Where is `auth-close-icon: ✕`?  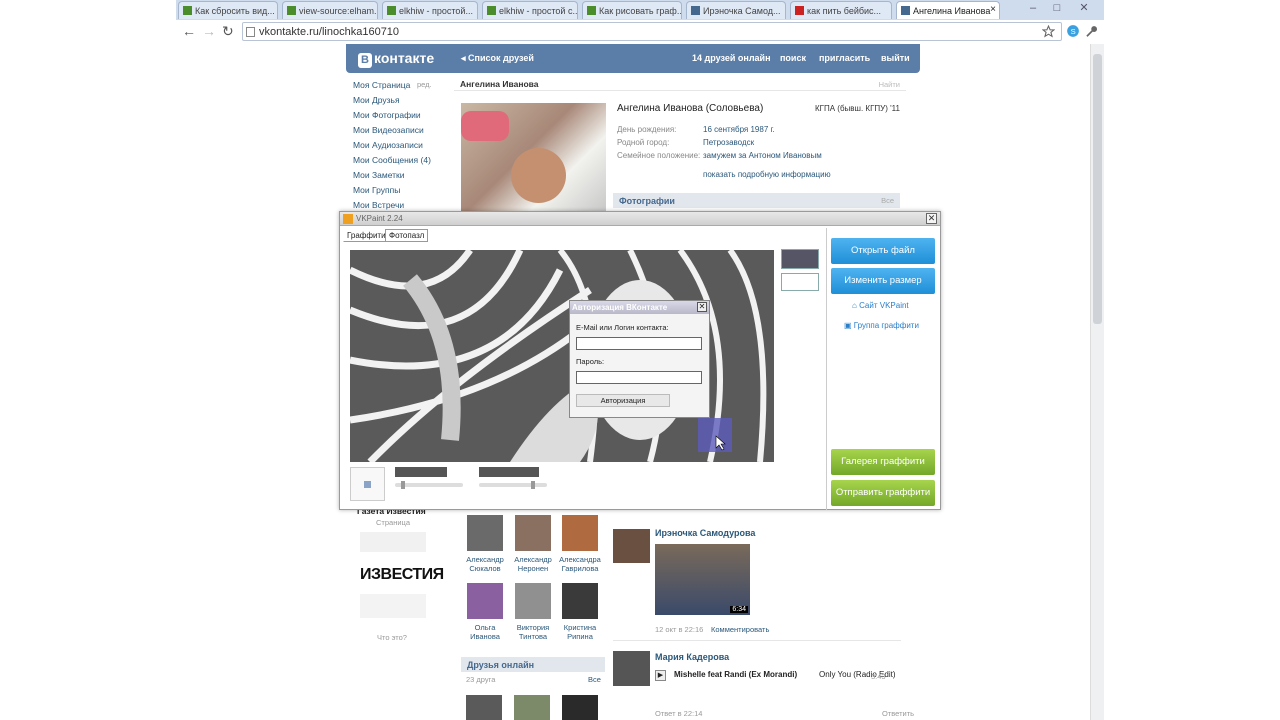 auth-close-icon: ✕ is located at coordinates (702, 307).